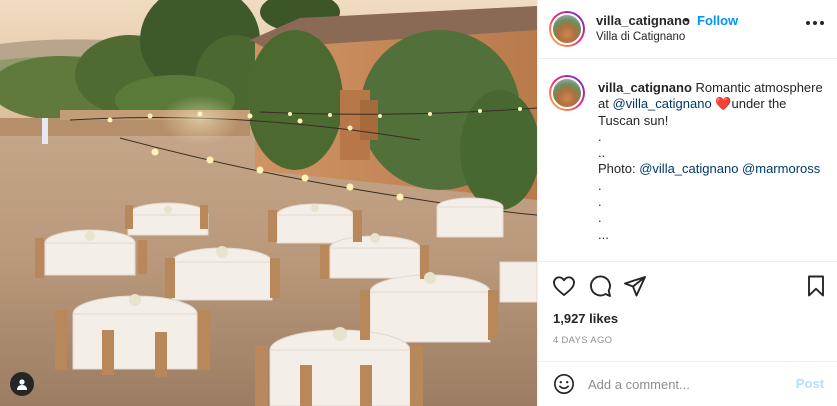  Describe the element at coordinates (600, 286) in the screenshot. I see `comment-icon` at that location.